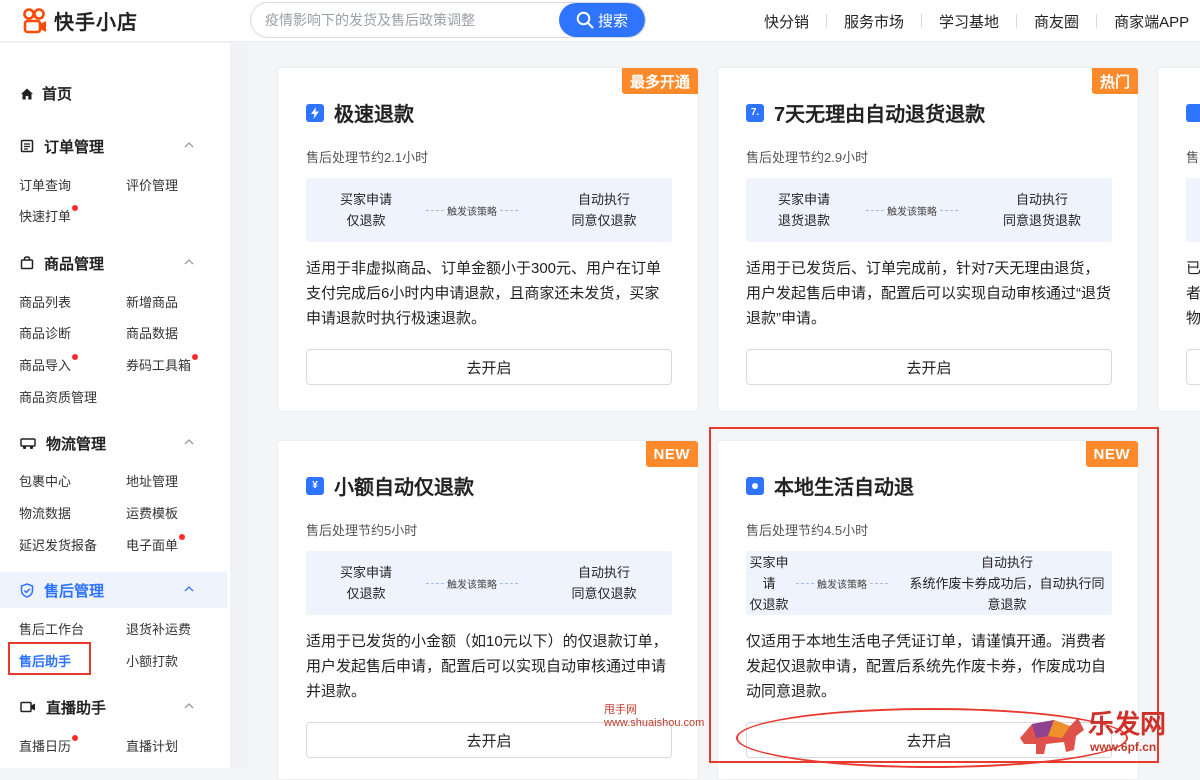  I want to click on search-button-label: 搜索, so click(612, 21).